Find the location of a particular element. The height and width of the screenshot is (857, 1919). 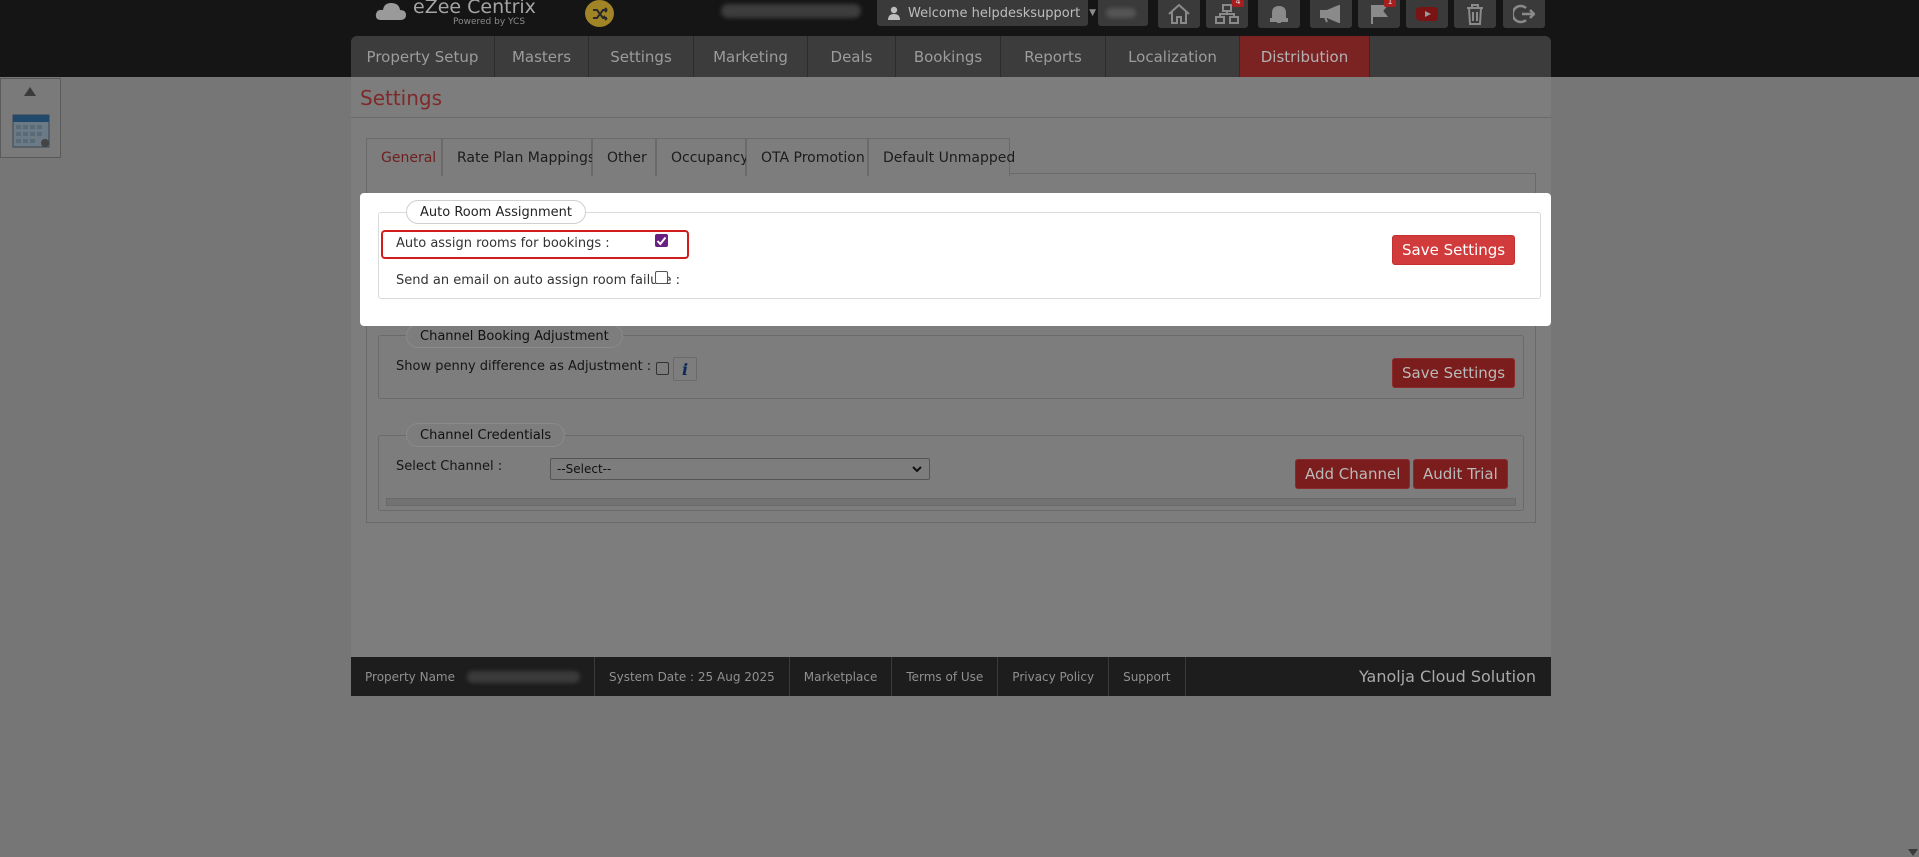

penny-difference-checkbox is located at coordinates (662, 368).